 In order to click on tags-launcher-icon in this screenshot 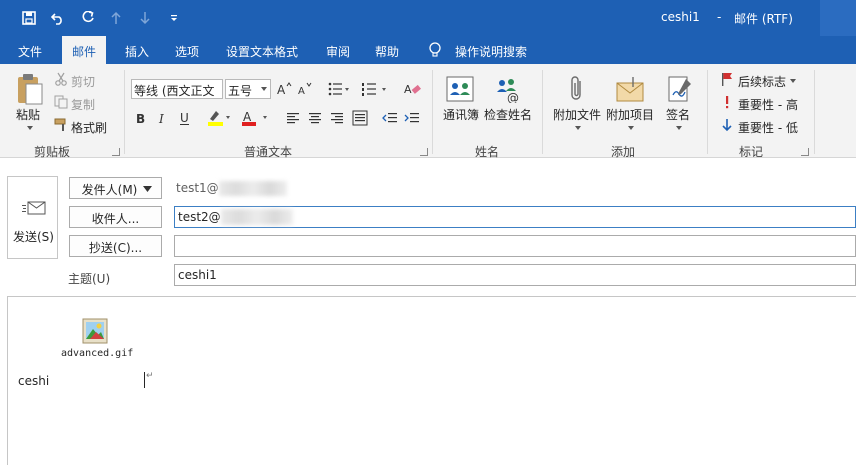, I will do `click(805, 152)`.